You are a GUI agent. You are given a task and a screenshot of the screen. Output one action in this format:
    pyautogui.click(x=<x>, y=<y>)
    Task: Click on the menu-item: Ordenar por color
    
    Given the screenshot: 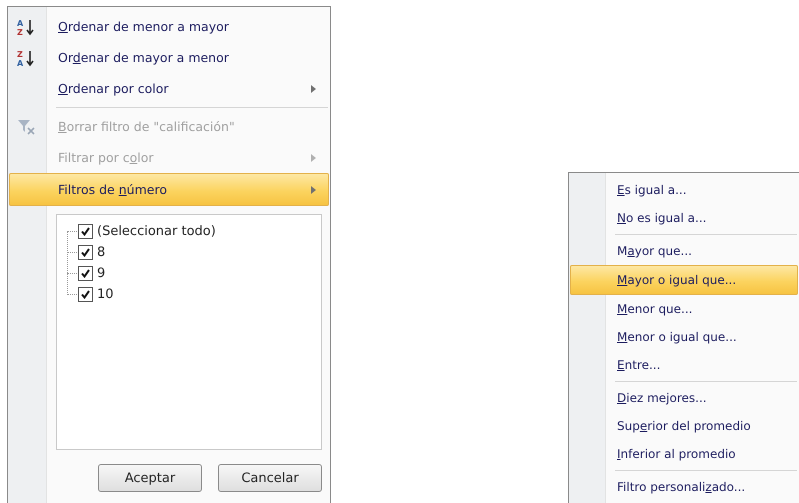 What is the action you would take?
    pyautogui.click(x=169, y=88)
    